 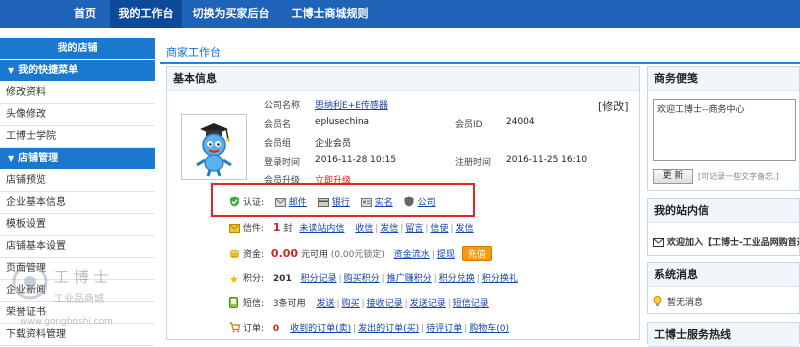 I want to click on sms-label: 短信:, so click(x=254, y=304).